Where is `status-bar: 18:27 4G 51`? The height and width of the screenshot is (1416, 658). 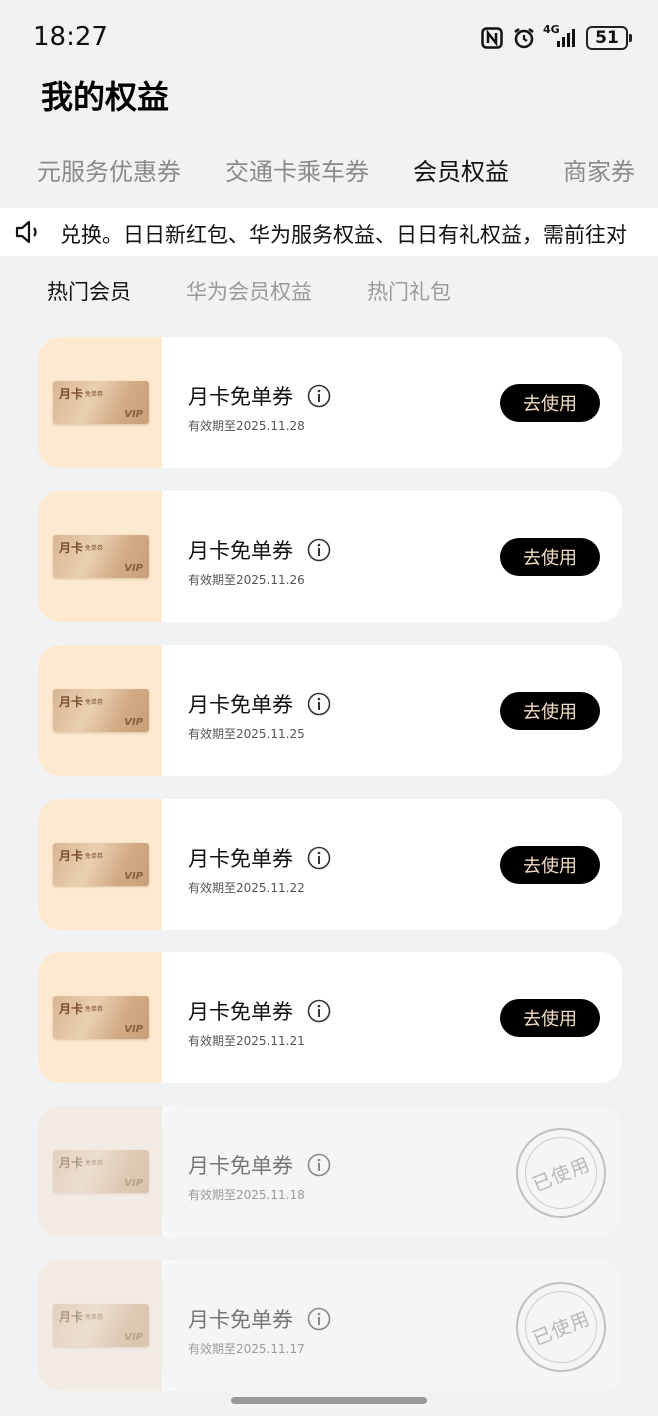 status-bar: 18:27 4G 51 is located at coordinates (329, 39).